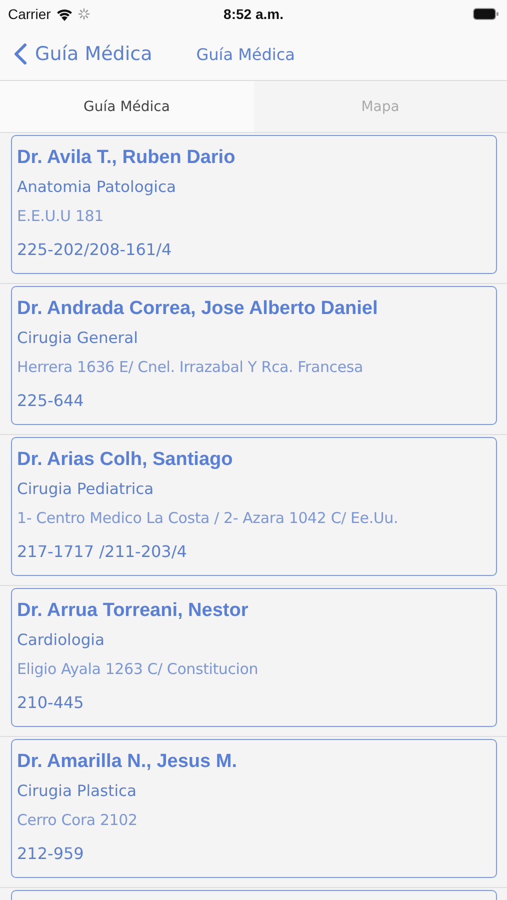 Image resolution: width=507 pixels, height=900 pixels. Describe the element at coordinates (77, 791) in the screenshot. I see `specialty-label: Cirugia Plastica` at that location.